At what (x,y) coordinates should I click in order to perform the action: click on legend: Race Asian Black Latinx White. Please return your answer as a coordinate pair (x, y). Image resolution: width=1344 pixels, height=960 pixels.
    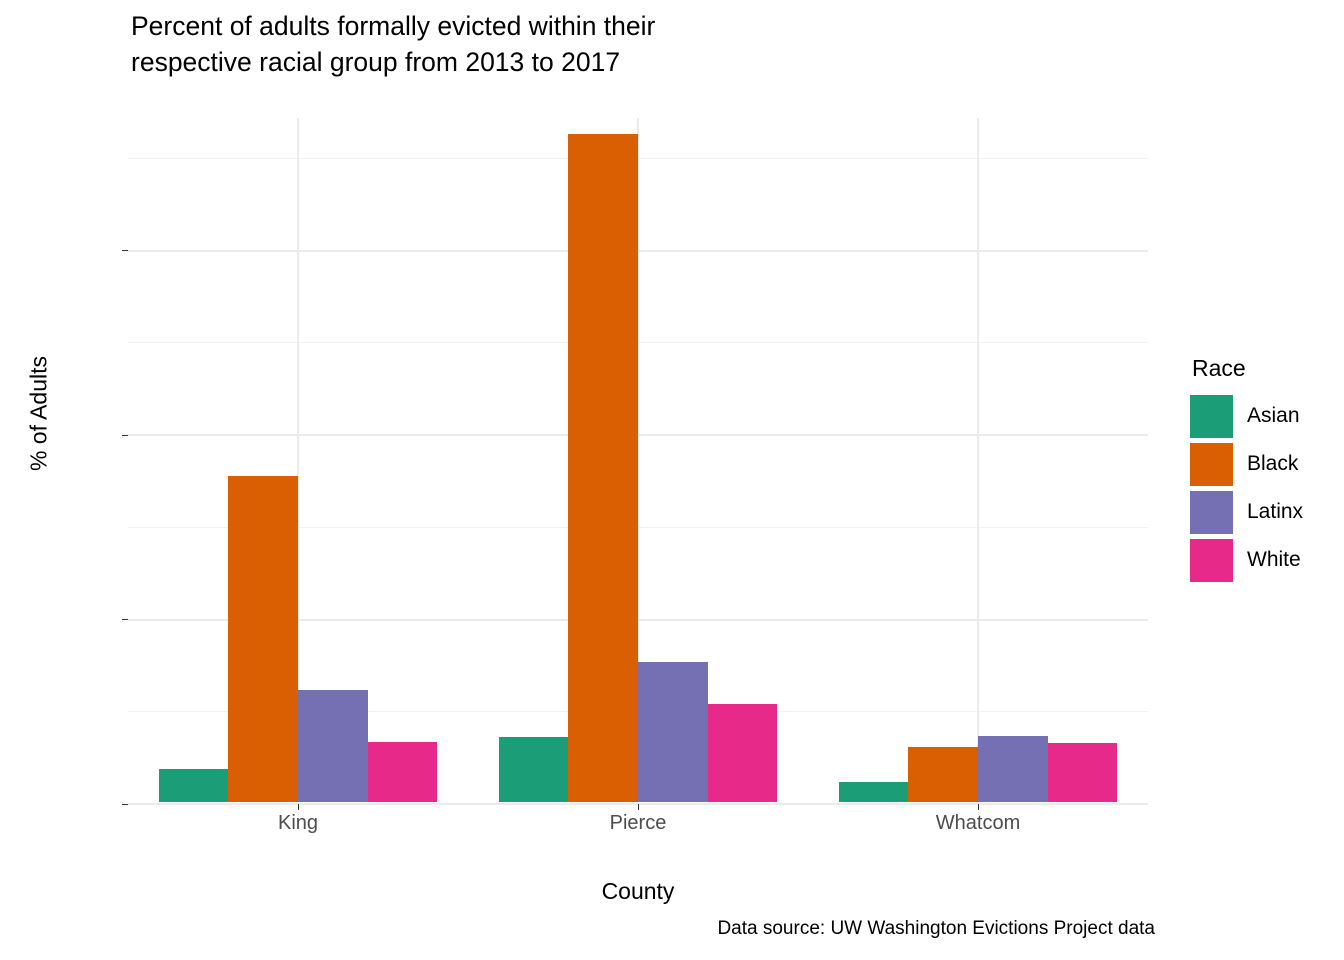
    Looking at the image, I should click on (1267, 469).